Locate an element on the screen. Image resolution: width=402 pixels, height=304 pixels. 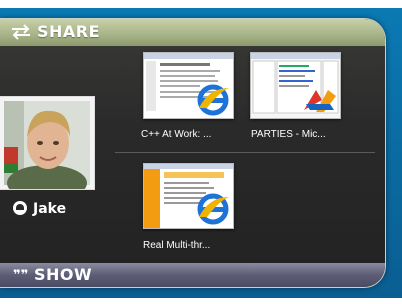
show-header: ❞❞ SHOW is located at coordinates (192, 275).